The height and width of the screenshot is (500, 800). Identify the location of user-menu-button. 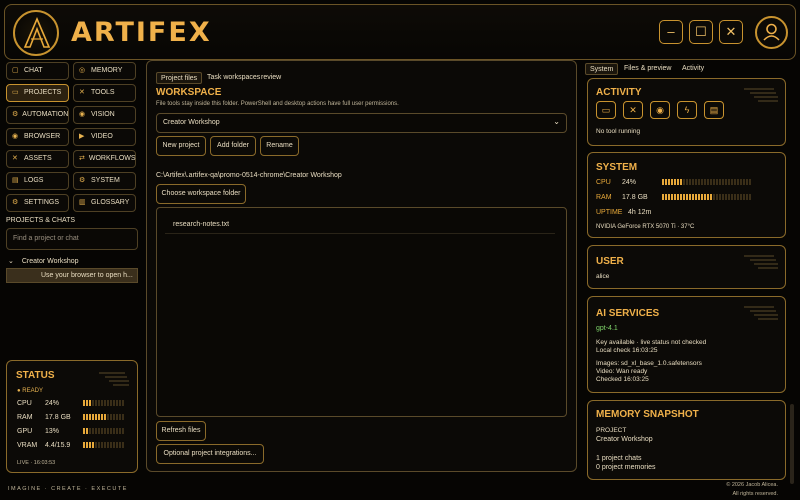
(771, 32).